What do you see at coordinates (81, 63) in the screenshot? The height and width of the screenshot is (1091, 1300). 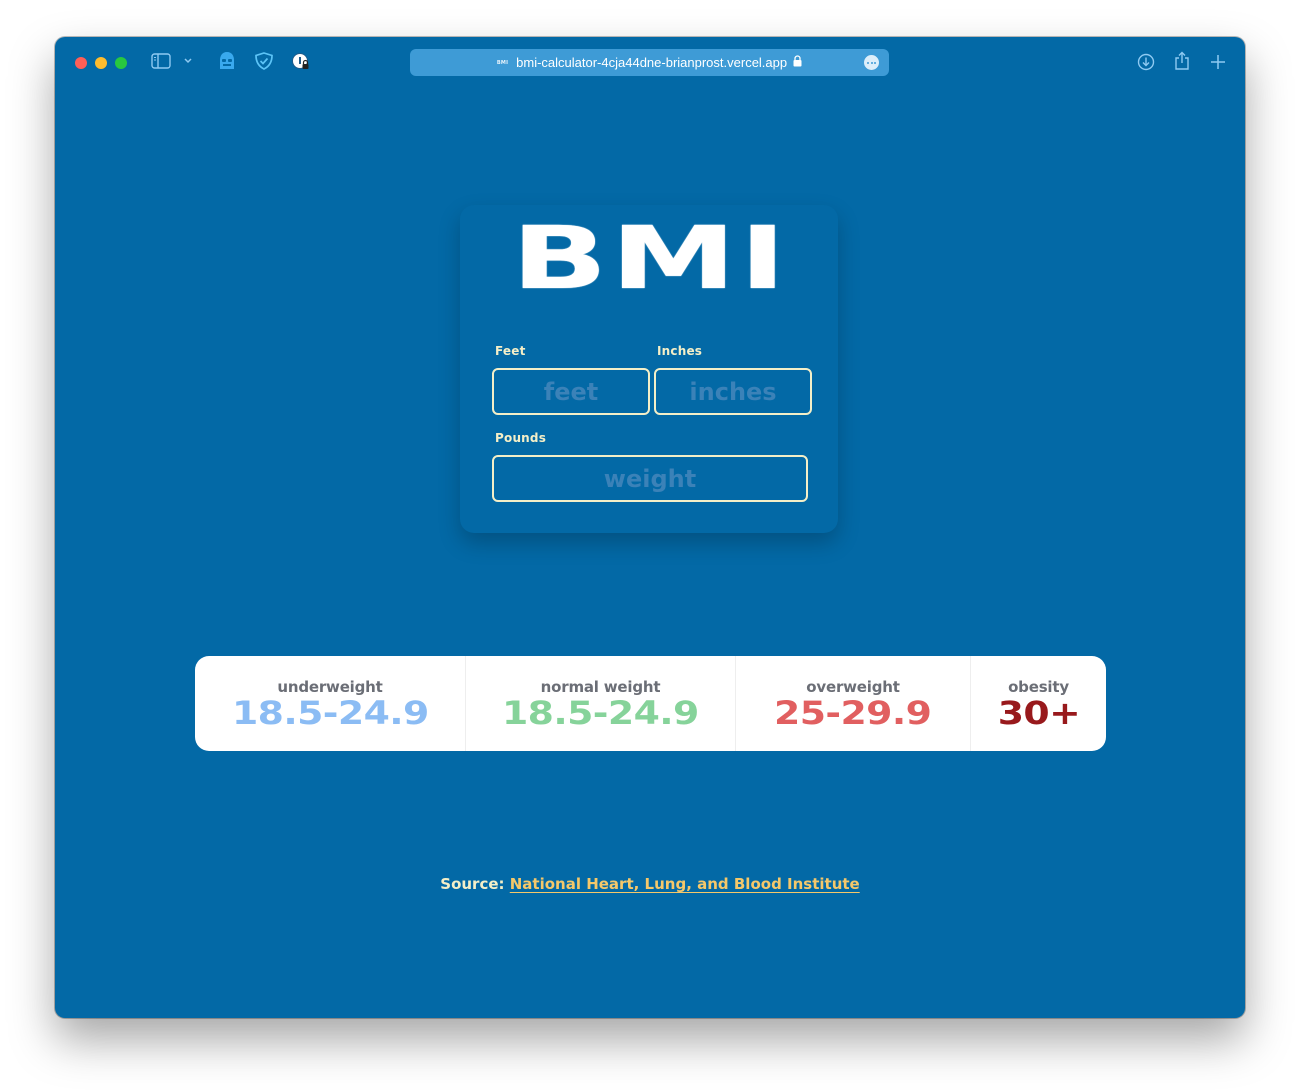 I see `close-window-button` at bounding box center [81, 63].